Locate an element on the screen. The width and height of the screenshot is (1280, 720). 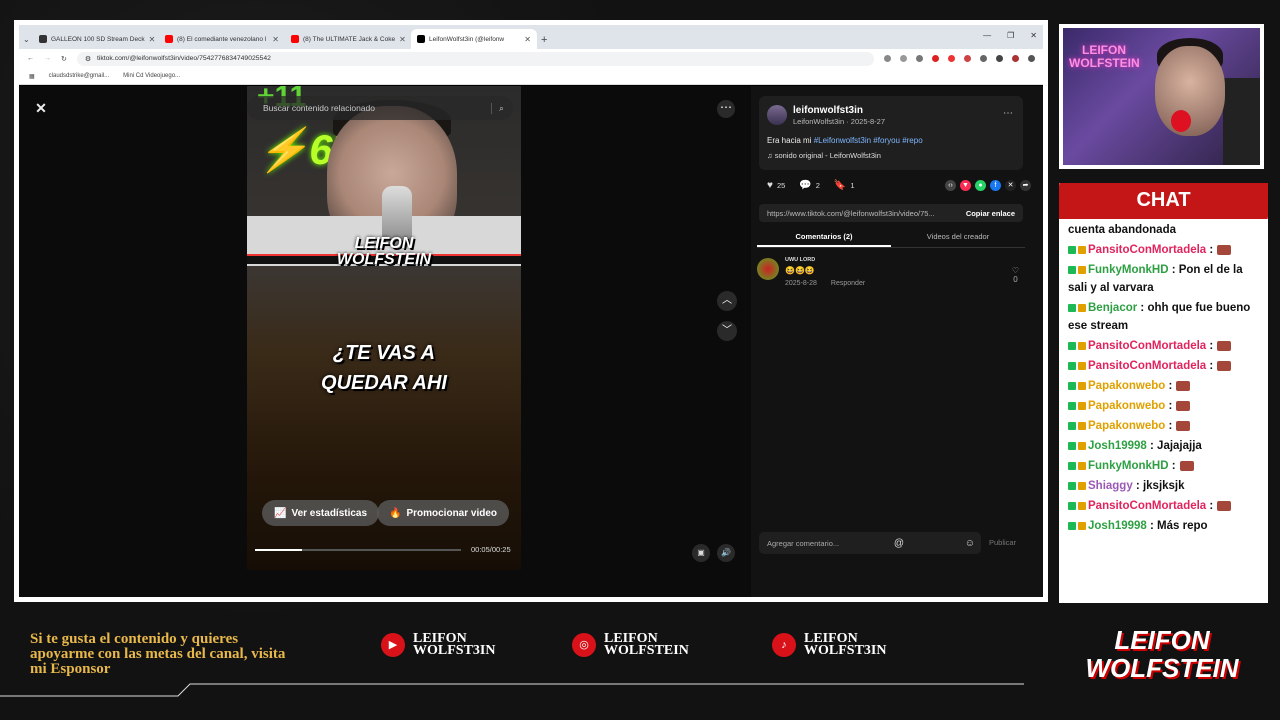
related-search-input: Buscar contenido relacionado ⌕ is located at coordinates (380, 108).